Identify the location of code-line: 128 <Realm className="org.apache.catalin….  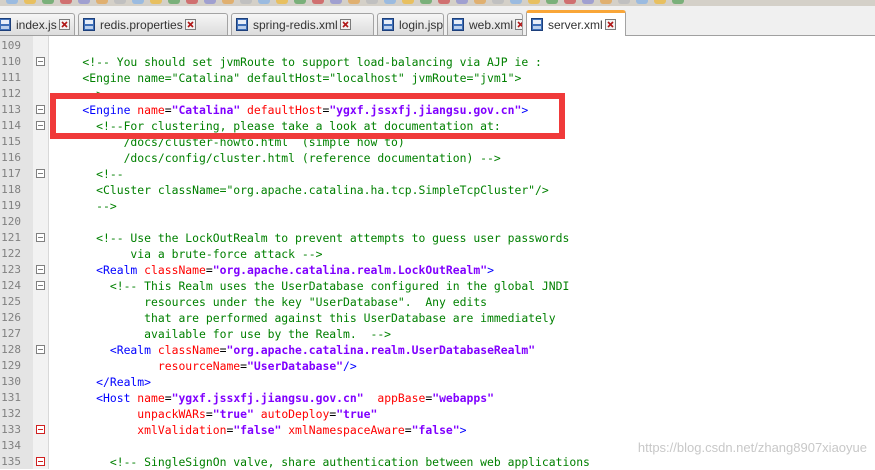
(437, 350).